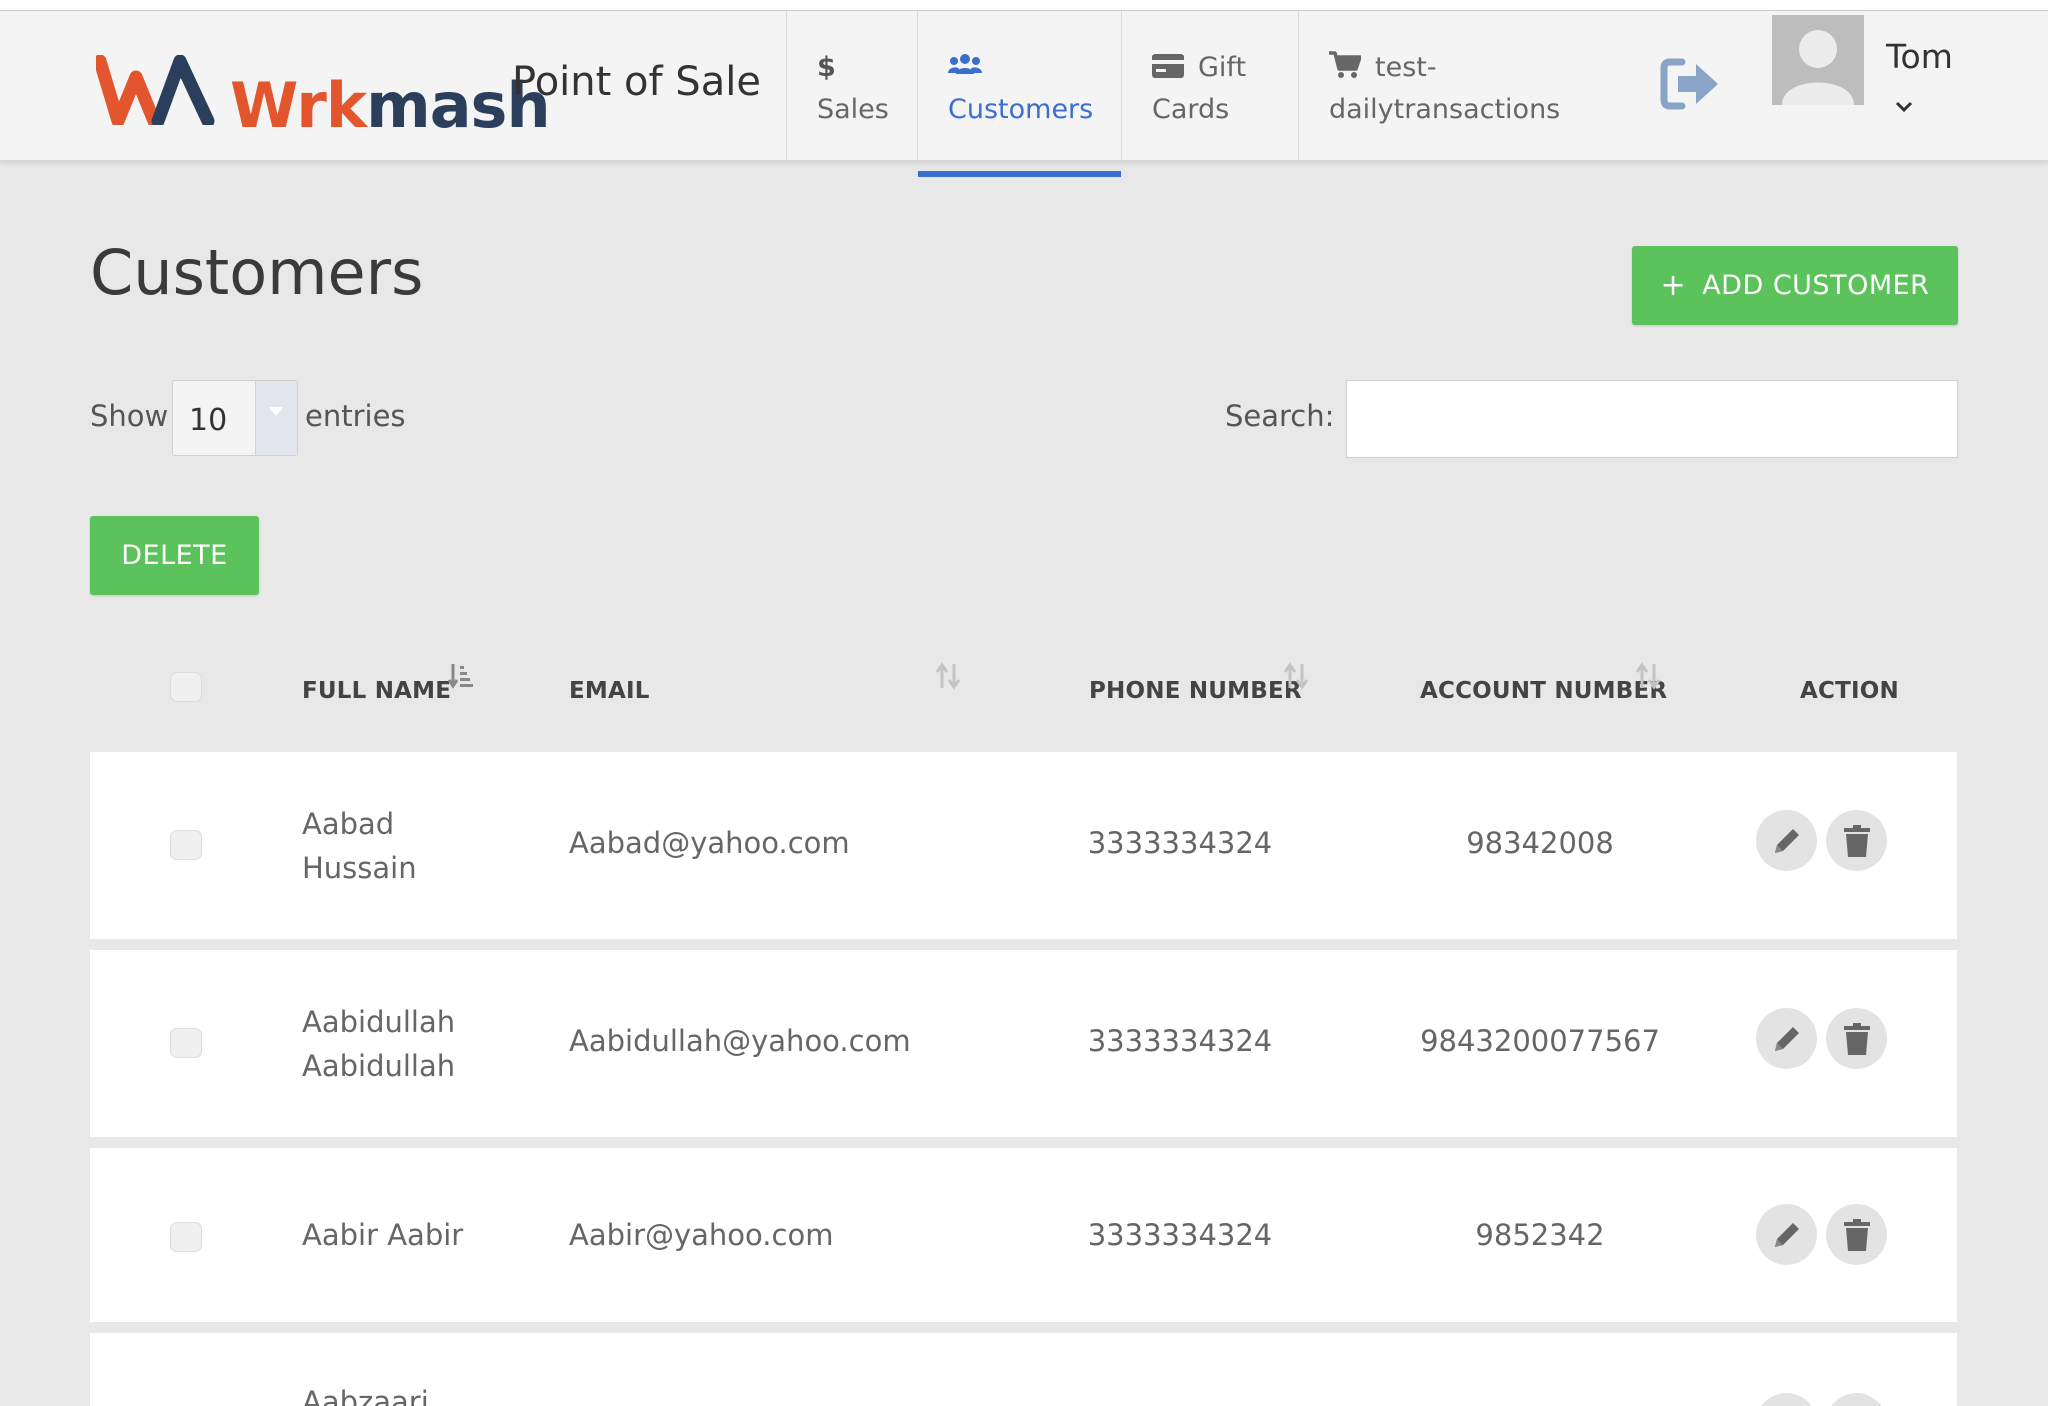 This screenshot has width=2048, height=1406. I want to click on browser-top-line, so click(1024, 5).